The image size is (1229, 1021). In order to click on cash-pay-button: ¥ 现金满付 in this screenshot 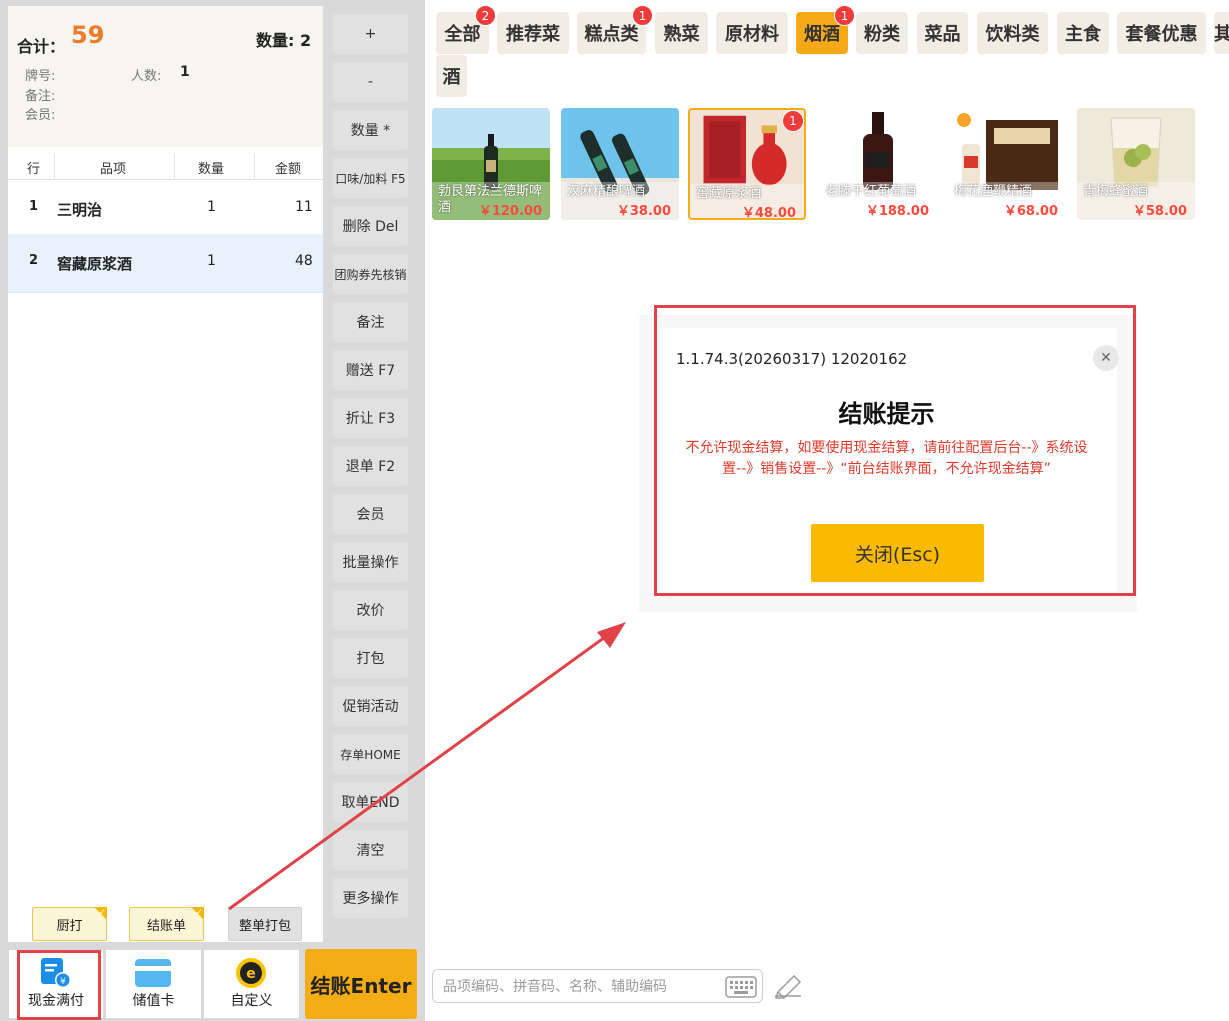, I will do `click(56, 984)`.